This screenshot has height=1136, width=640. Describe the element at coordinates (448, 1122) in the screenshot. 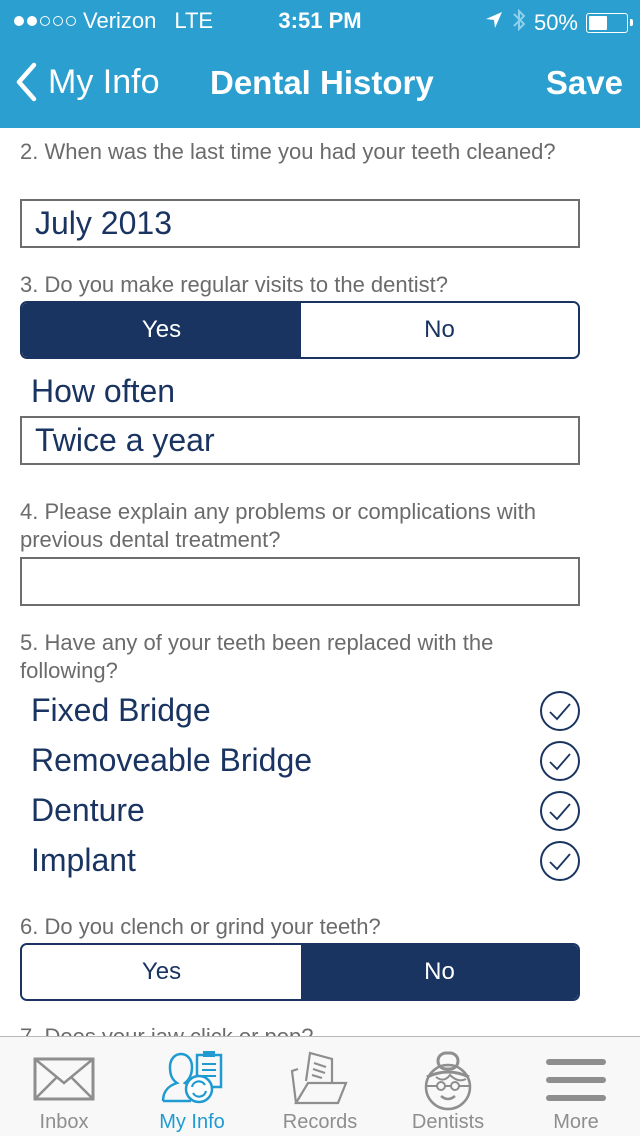

I see `tab-label: Dentists` at that location.